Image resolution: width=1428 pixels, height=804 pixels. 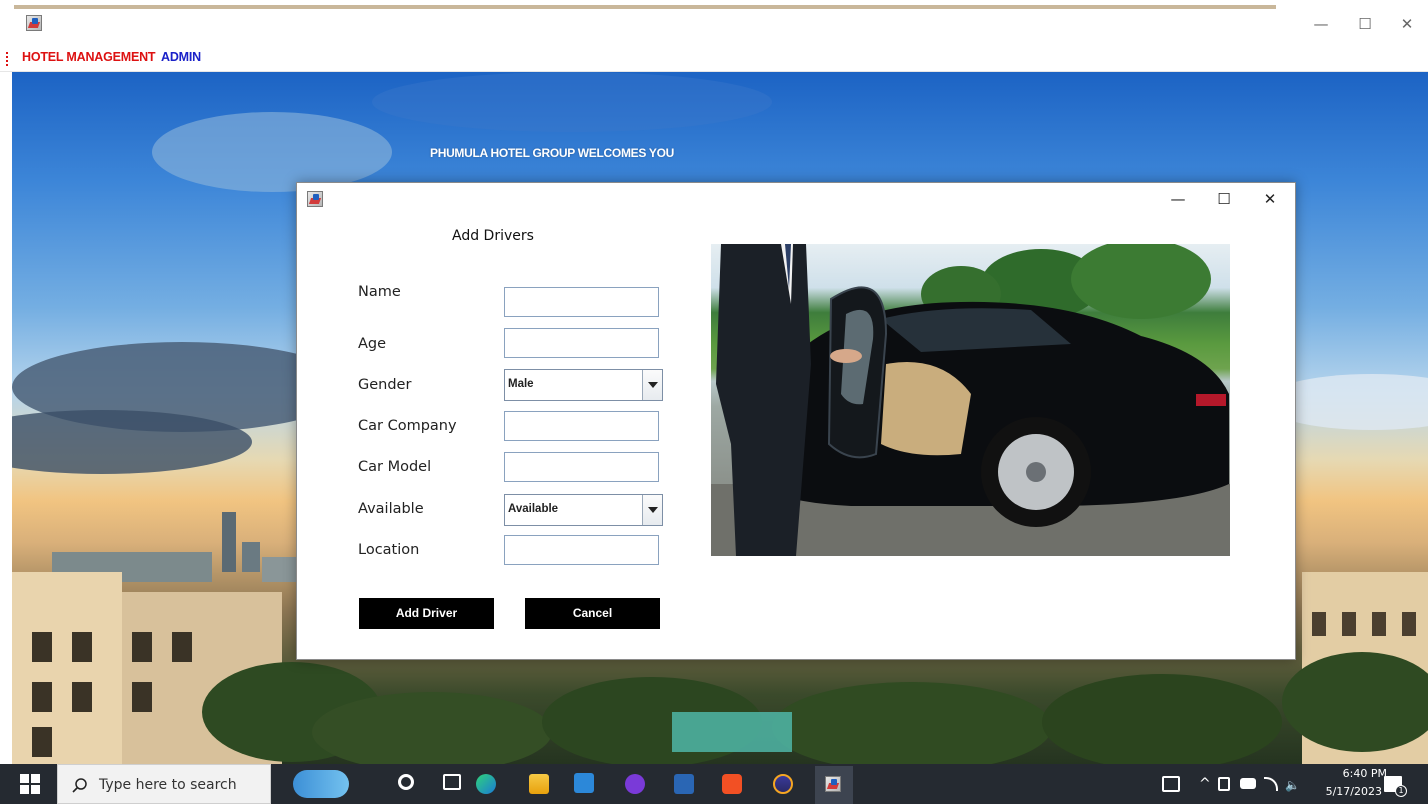 I want to click on gender-select: Male, so click(x=583, y=385).